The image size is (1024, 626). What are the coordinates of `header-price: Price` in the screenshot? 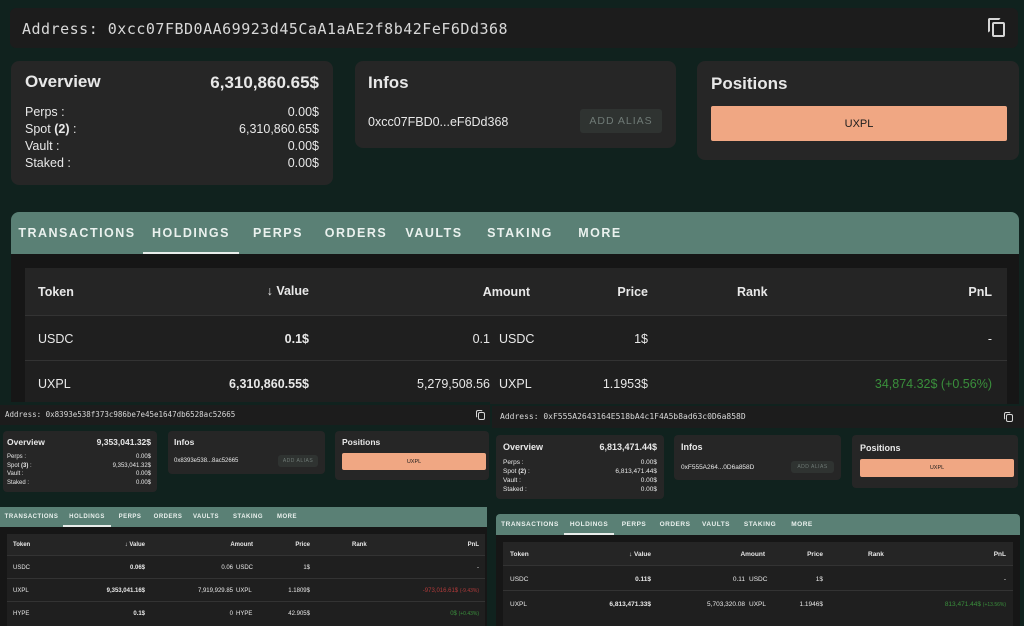 It's located at (632, 292).